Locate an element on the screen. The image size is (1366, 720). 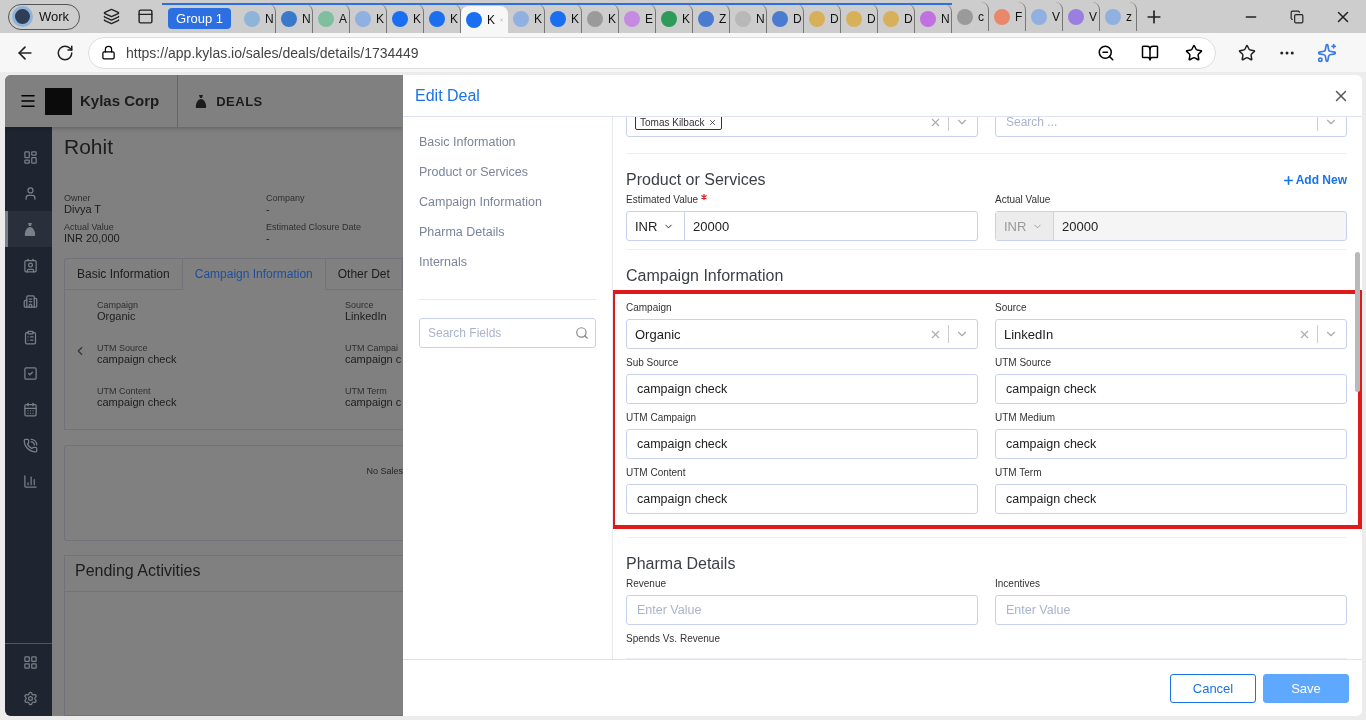
select-value: LinkedIn is located at coordinates (1029, 334).